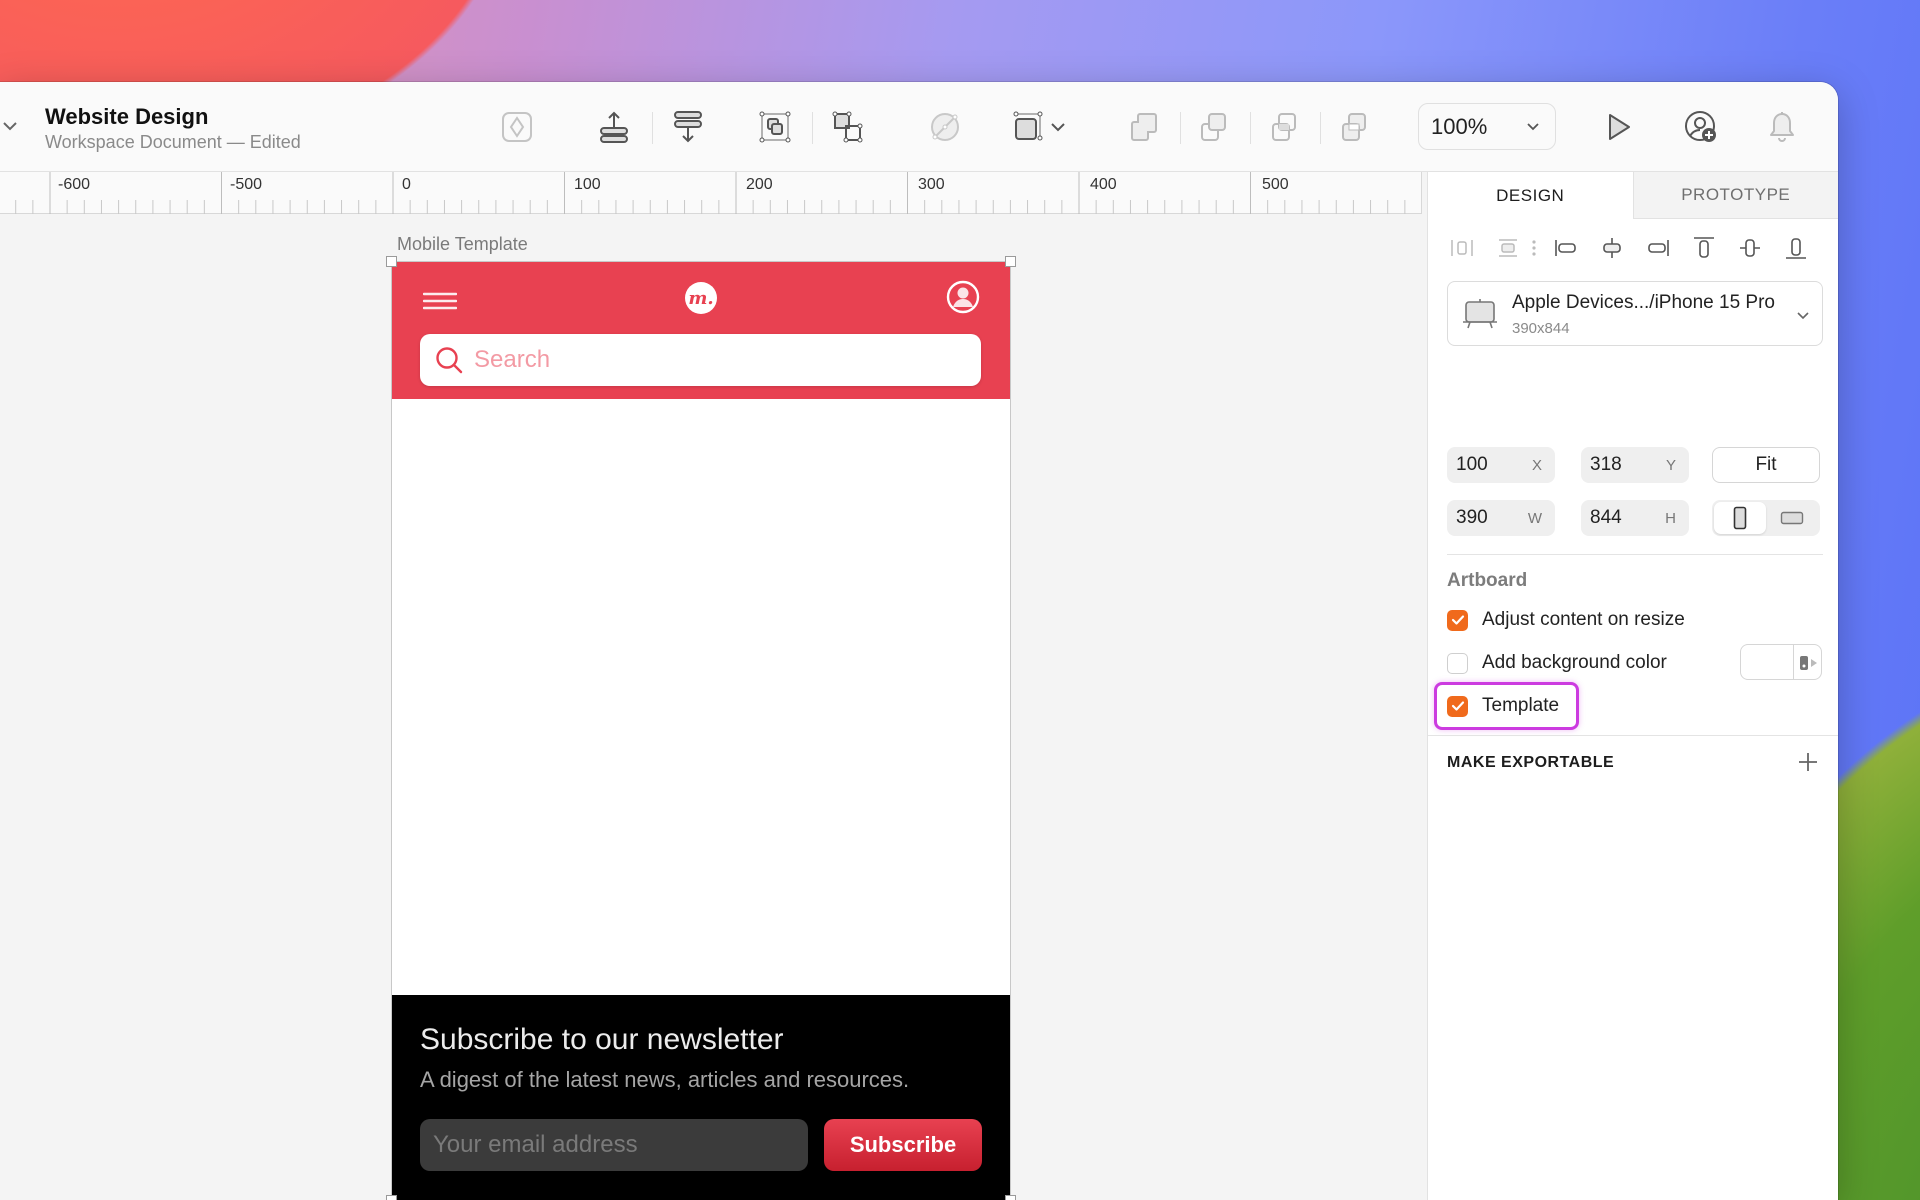 Image resolution: width=1920 pixels, height=1200 pixels. What do you see at coordinates (1781, 662) in the screenshot?
I see `background-color-well` at bounding box center [1781, 662].